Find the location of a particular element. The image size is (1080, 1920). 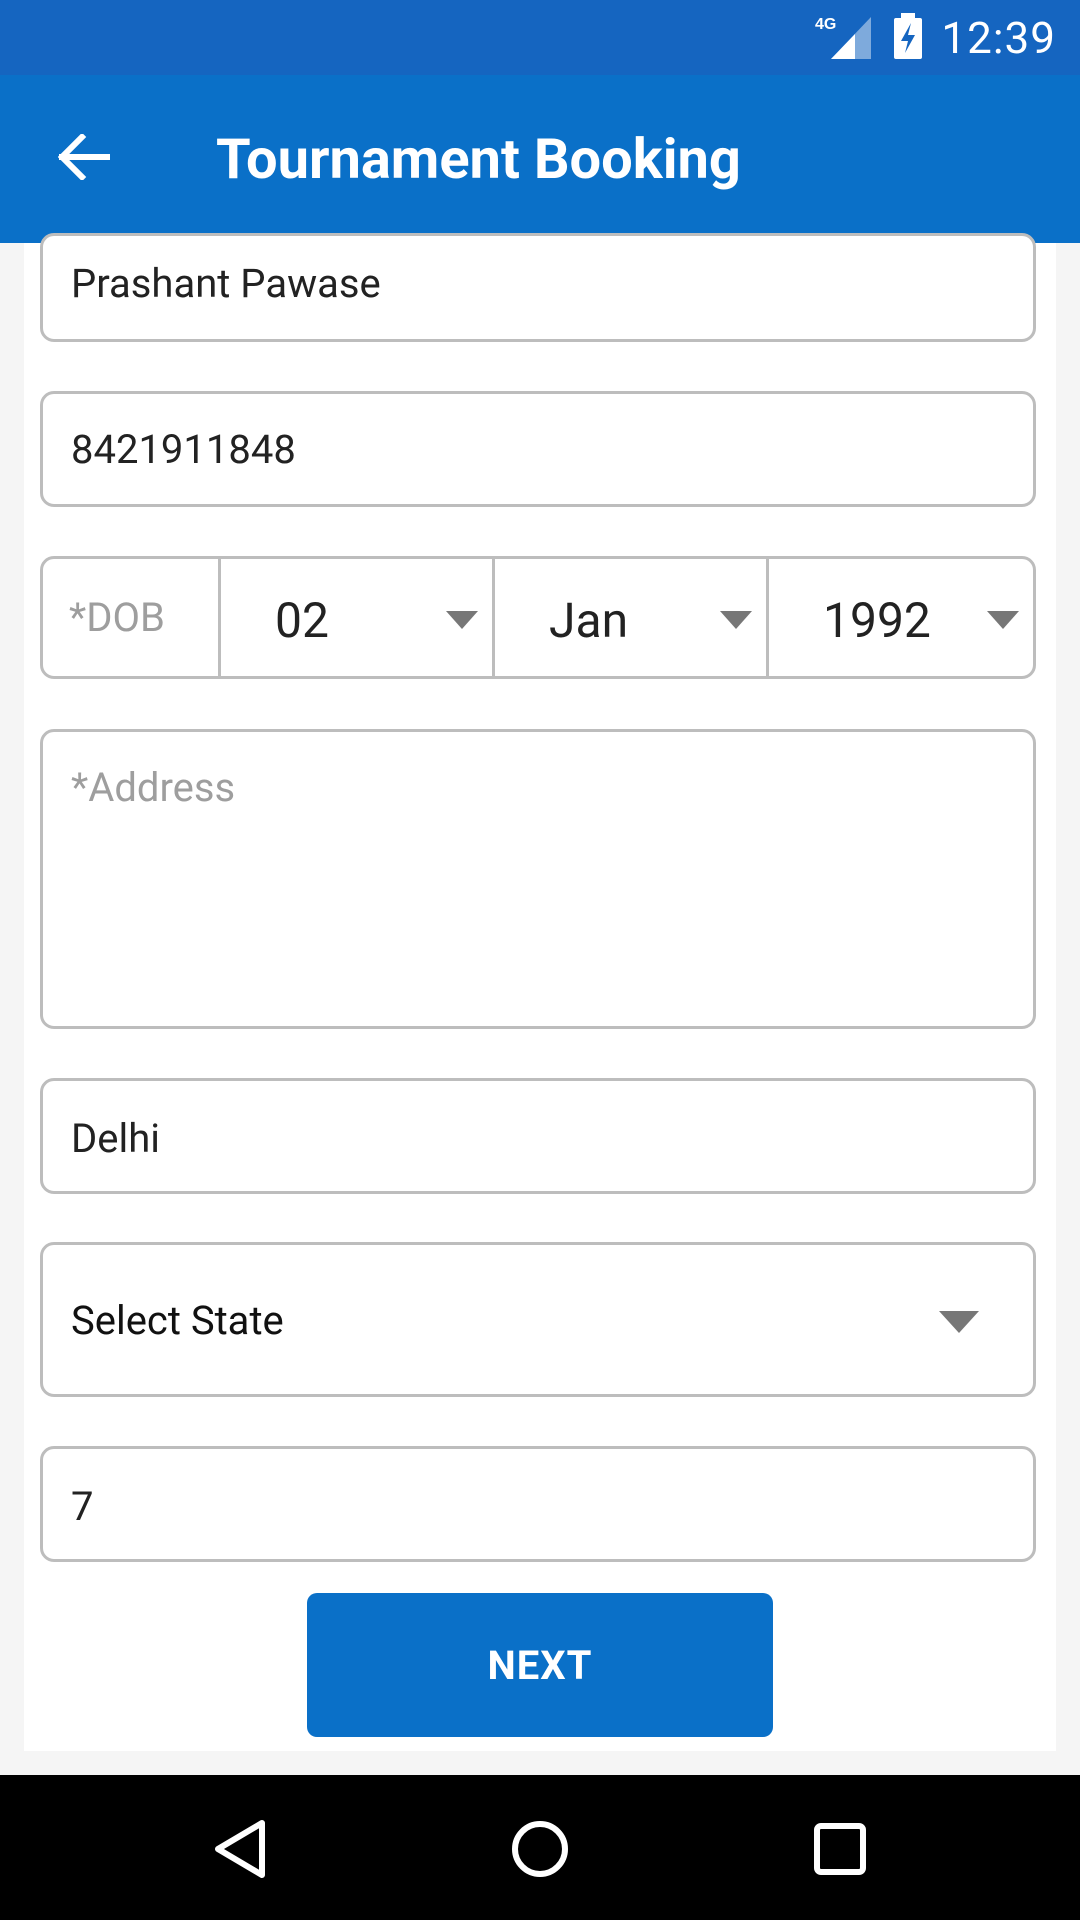

state-select-value: Select State is located at coordinates (177, 1320).